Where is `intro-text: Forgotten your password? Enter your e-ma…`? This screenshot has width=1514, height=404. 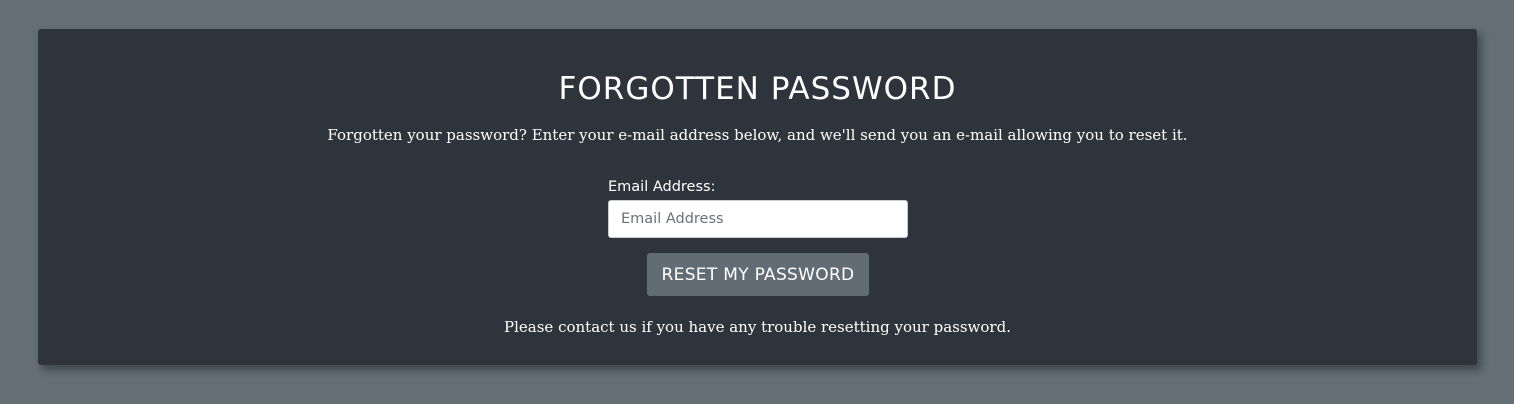
intro-text: Forgotten your password? Enter your e-ma… is located at coordinates (757, 135).